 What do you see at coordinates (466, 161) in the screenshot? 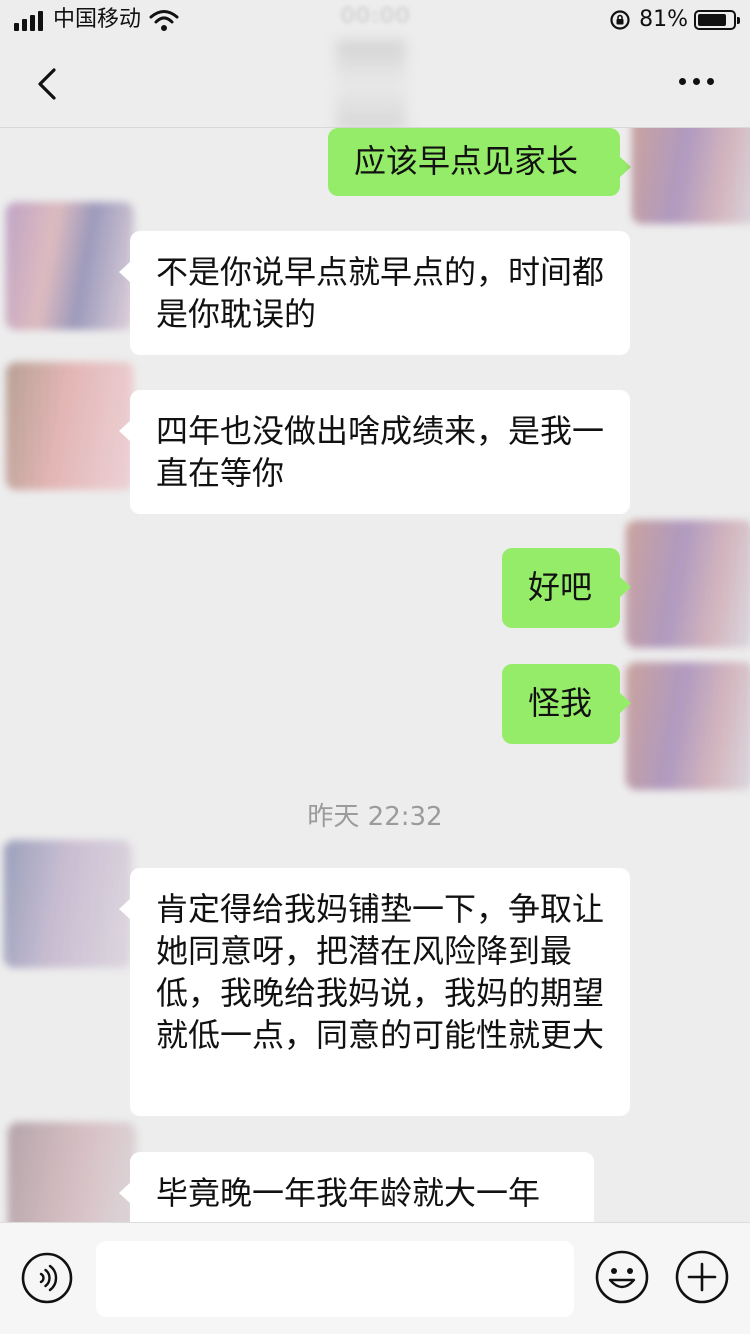
I see `message-text: 应该早点见家长` at bounding box center [466, 161].